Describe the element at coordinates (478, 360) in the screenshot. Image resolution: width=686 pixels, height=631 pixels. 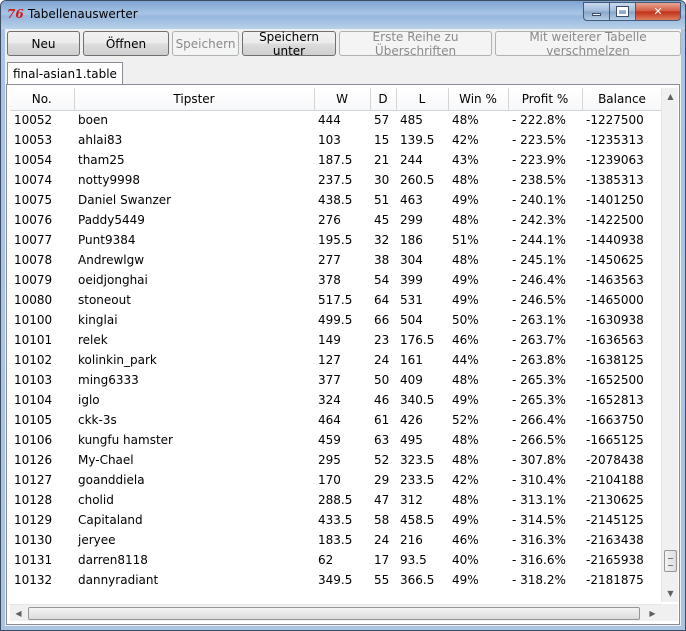
I see `cell-win-pct: 44%` at that location.